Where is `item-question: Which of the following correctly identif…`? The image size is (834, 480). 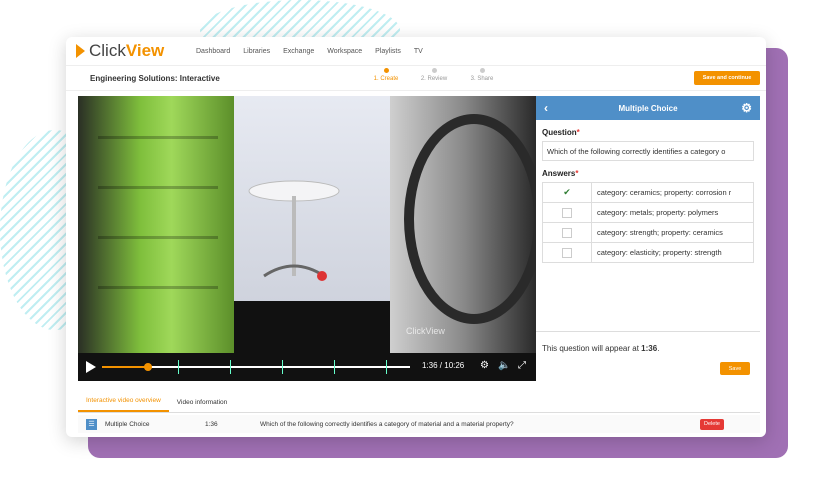
item-question: Which of the following correctly identif… is located at coordinates (387, 424).